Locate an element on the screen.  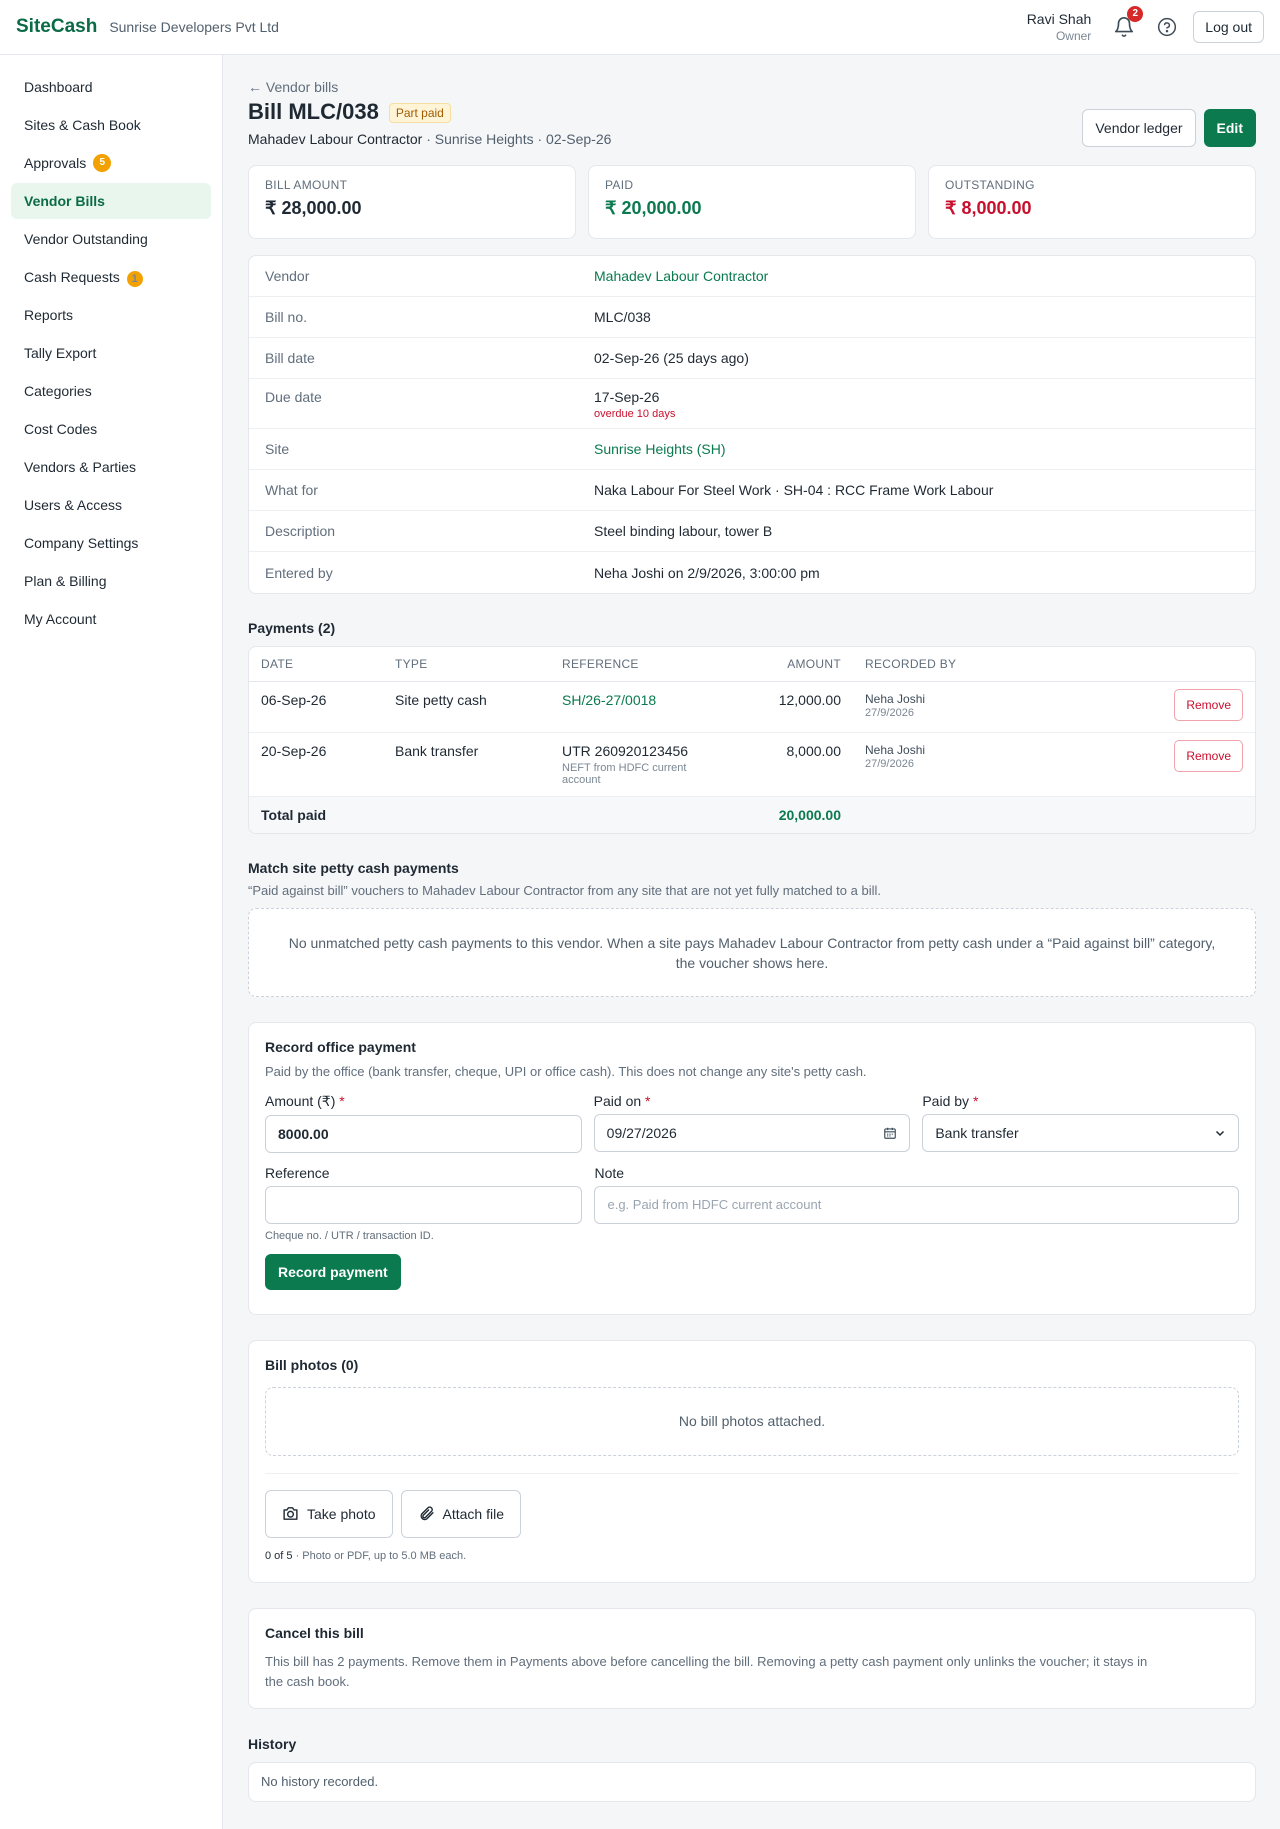
detail-label: Description is located at coordinates (300, 531).